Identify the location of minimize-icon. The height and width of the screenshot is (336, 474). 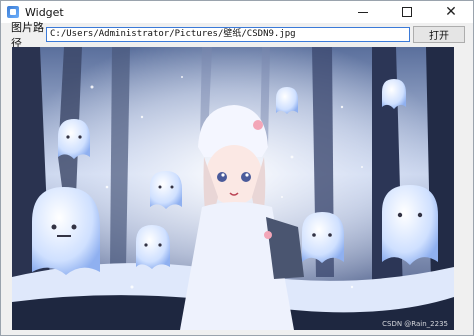
(363, 12).